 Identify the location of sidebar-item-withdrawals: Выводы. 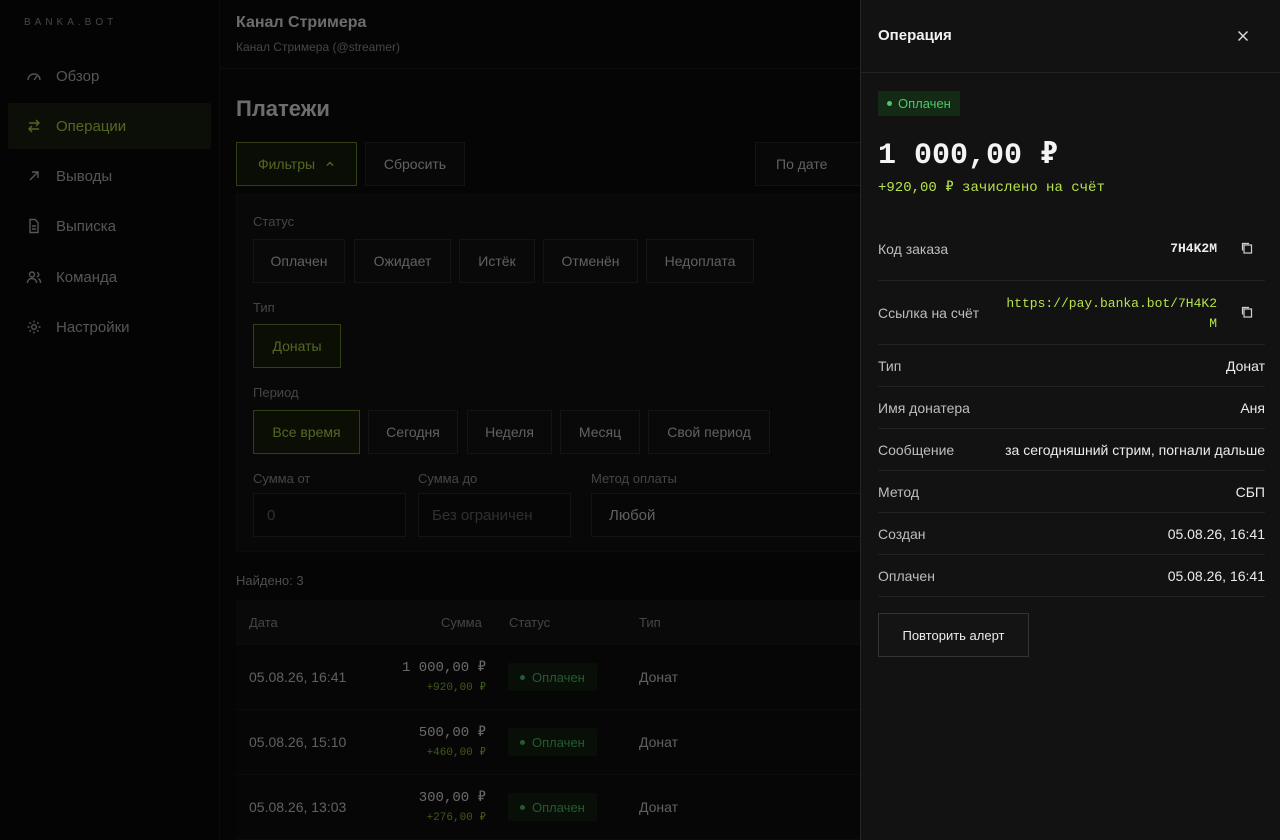
(109, 176).